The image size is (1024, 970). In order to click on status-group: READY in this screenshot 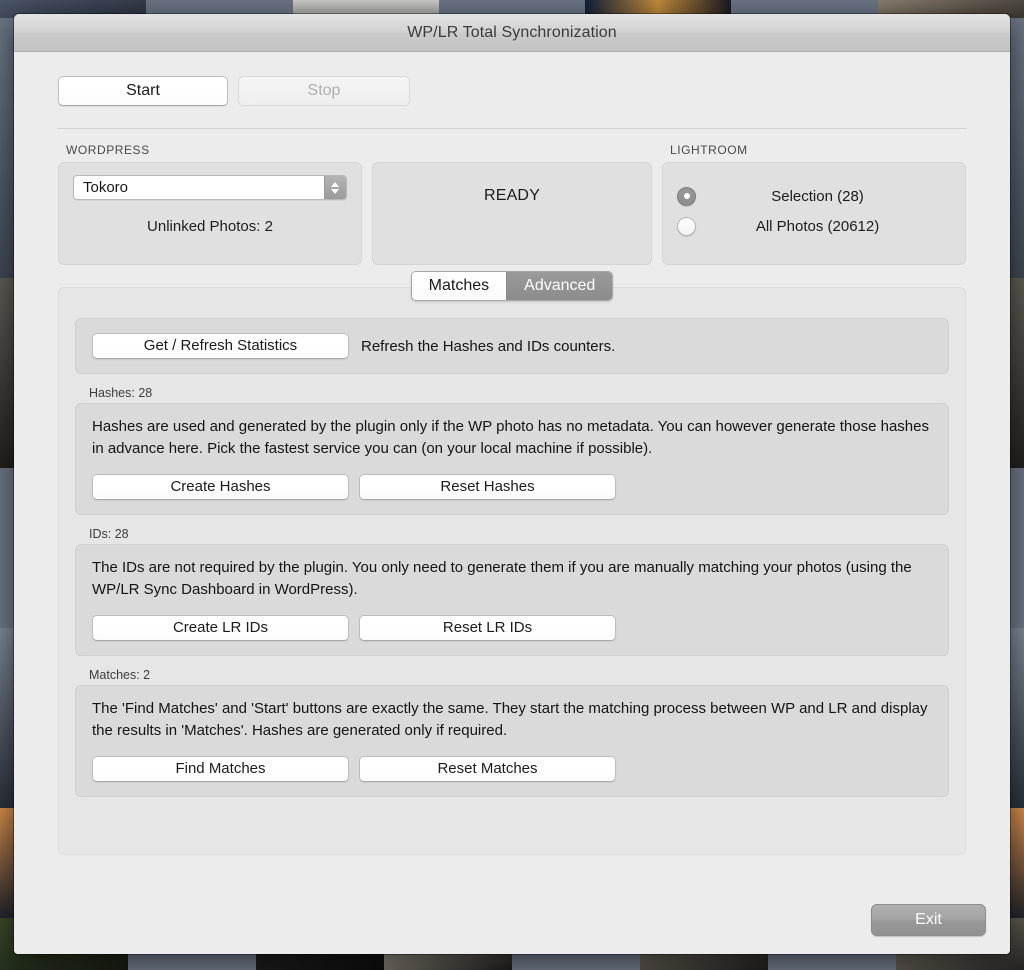, I will do `click(512, 204)`.